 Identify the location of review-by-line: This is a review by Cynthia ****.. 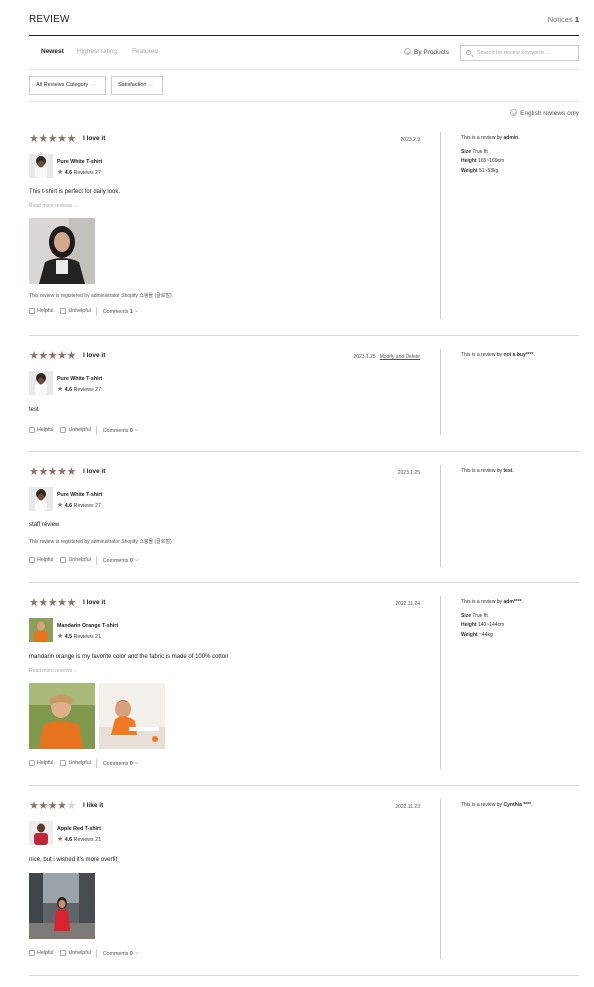
(520, 806).